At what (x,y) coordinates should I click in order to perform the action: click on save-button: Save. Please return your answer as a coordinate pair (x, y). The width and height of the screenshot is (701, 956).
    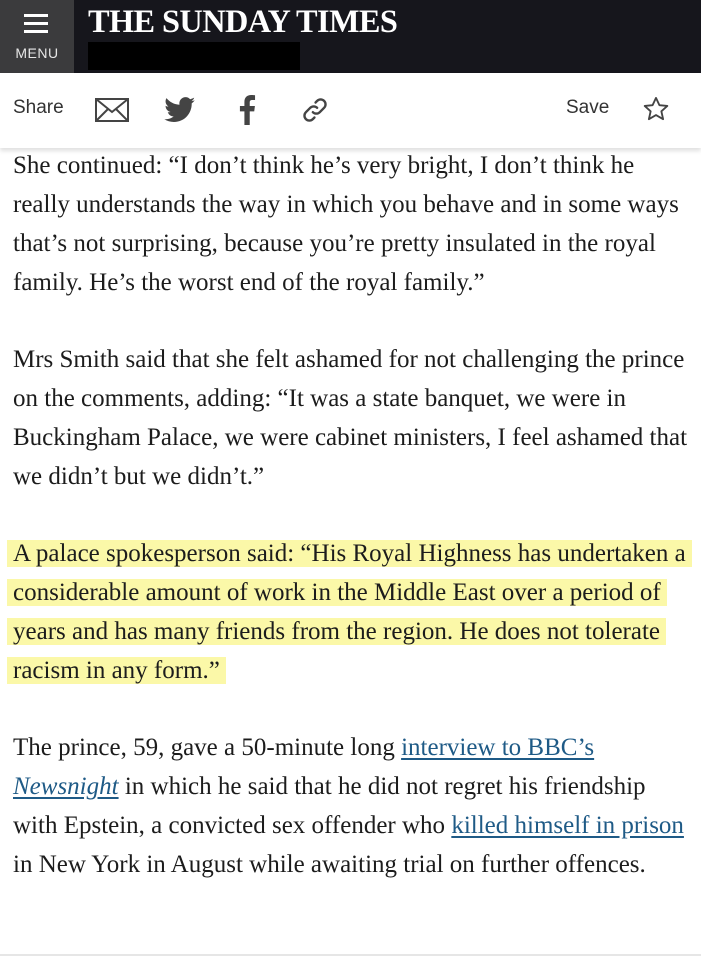
    Looking at the image, I should click on (587, 108).